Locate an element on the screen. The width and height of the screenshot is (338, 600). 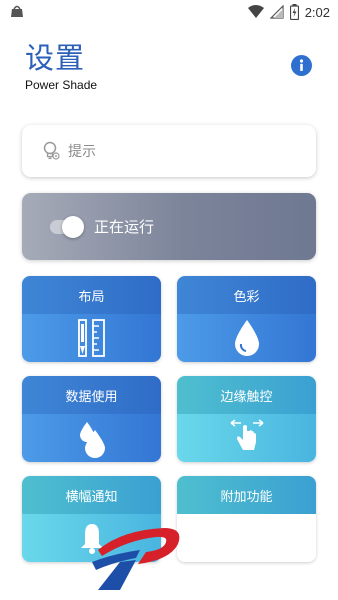
swipe-hand-icon is located at coordinates (246, 434).